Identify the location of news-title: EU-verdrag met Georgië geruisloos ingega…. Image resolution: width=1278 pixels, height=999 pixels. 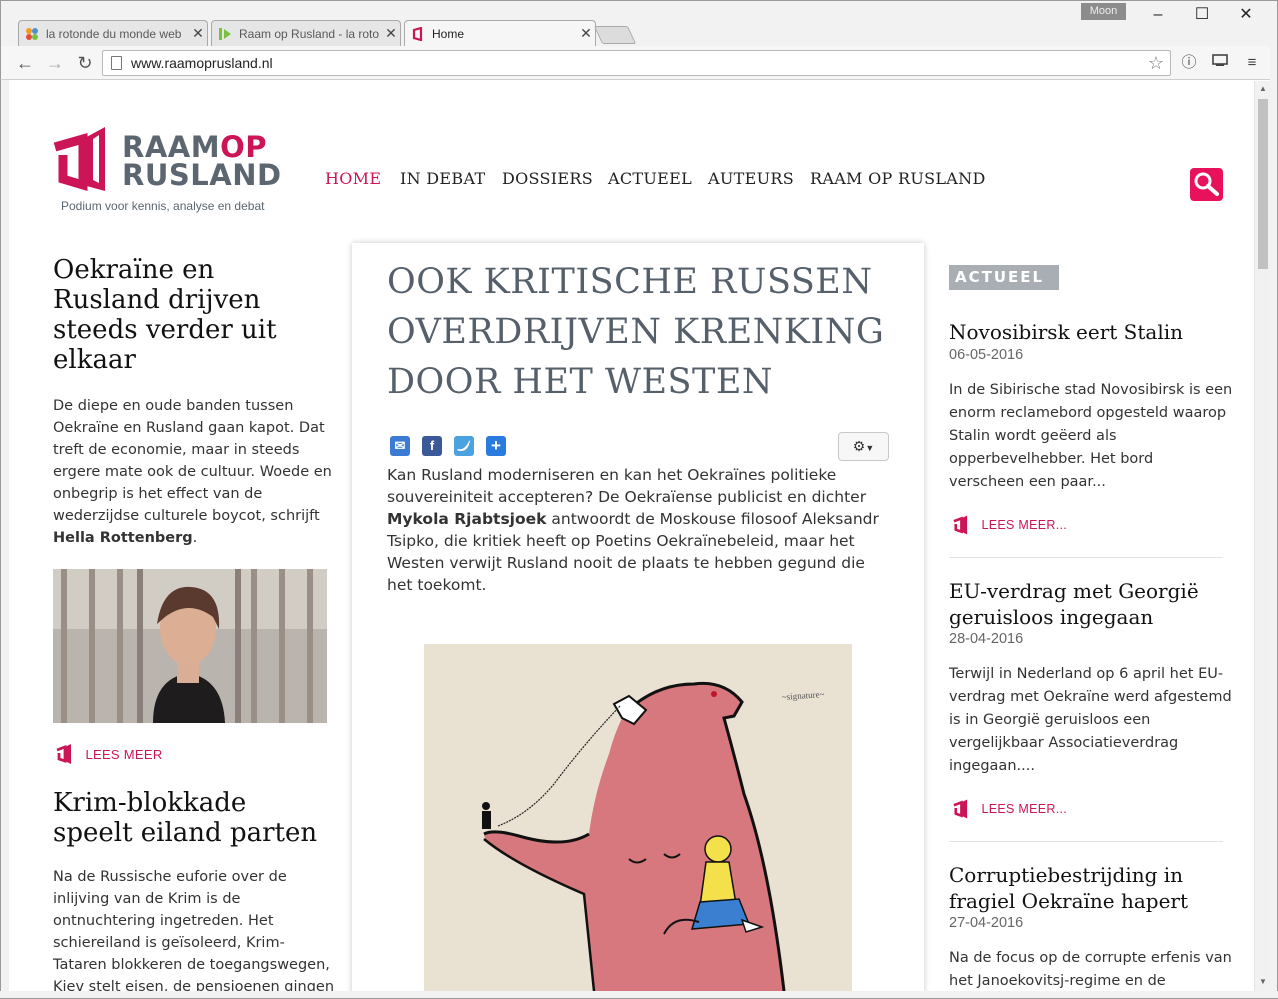
(1074, 604).